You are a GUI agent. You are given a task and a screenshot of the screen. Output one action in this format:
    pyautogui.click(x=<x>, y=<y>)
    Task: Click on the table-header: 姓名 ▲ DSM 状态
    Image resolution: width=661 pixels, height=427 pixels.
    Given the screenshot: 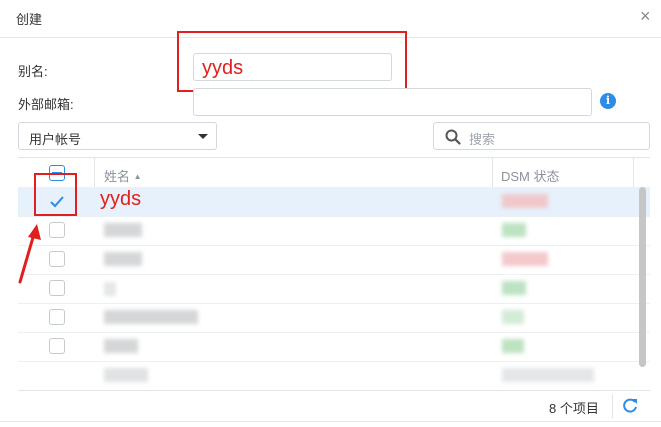 What is the action you would take?
    pyautogui.click(x=334, y=173)
    